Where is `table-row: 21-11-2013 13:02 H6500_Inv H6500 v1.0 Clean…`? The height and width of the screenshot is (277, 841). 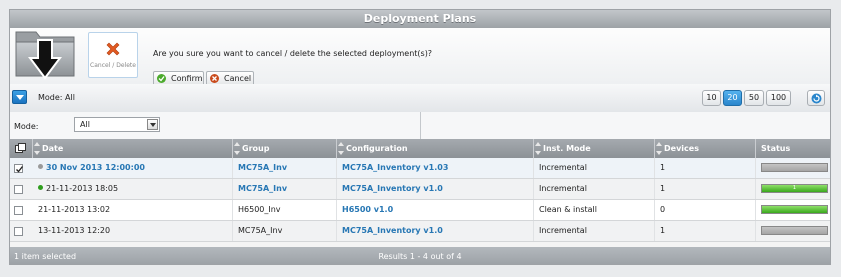
table-row: 21-11-2013 13:02 H6500_Inv H6500 v1.0 Clean… is located at coordinates (420, 210).